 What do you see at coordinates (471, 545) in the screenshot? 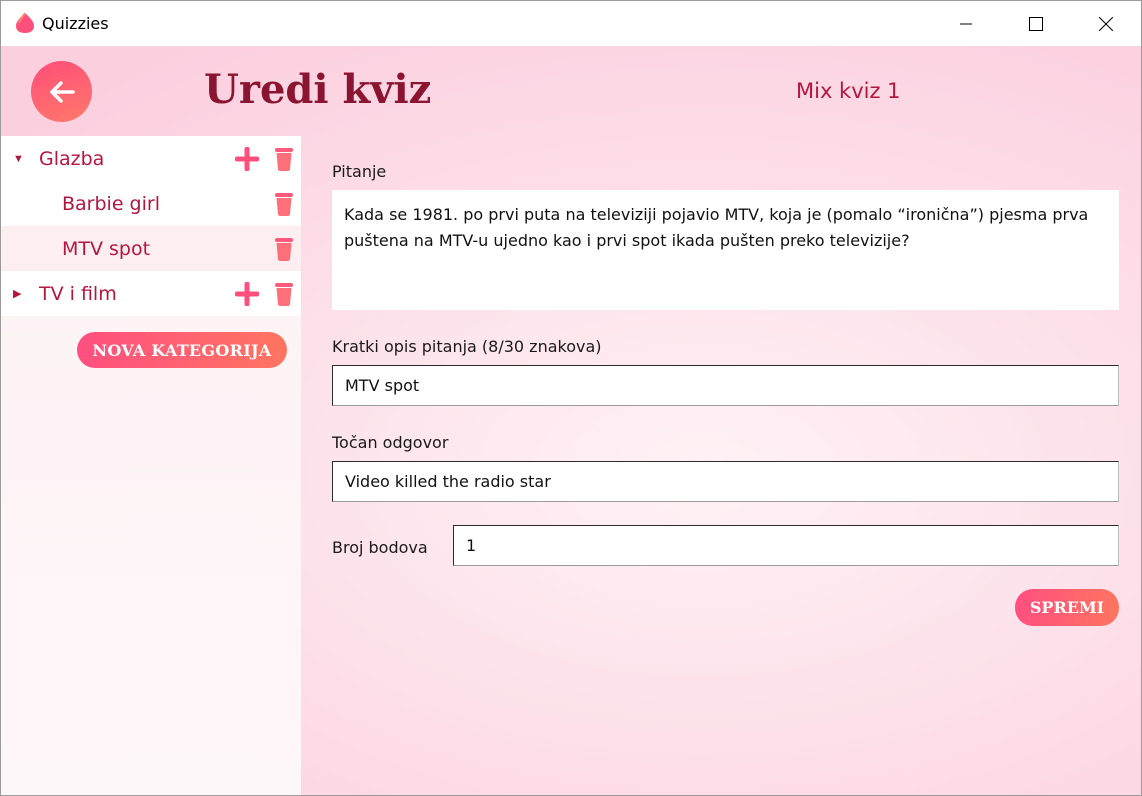
I see `points-value: 1` at bounding box center [471, 545].